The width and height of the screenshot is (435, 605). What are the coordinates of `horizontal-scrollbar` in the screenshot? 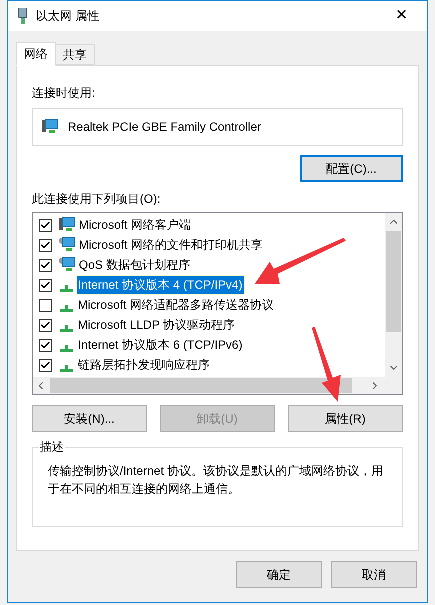 It's located at (217, 385).